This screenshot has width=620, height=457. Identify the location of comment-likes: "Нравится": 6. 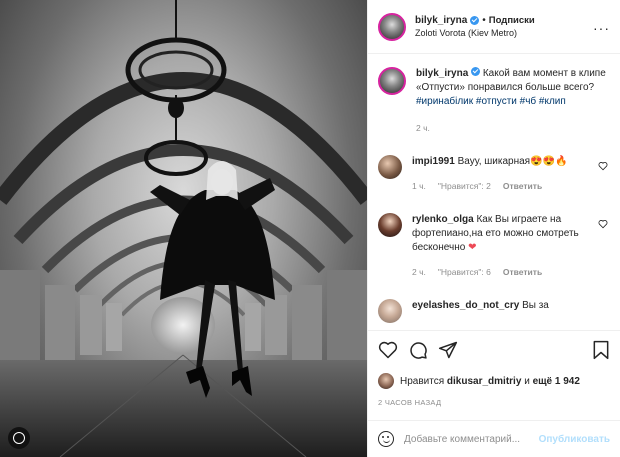
(464, 272).